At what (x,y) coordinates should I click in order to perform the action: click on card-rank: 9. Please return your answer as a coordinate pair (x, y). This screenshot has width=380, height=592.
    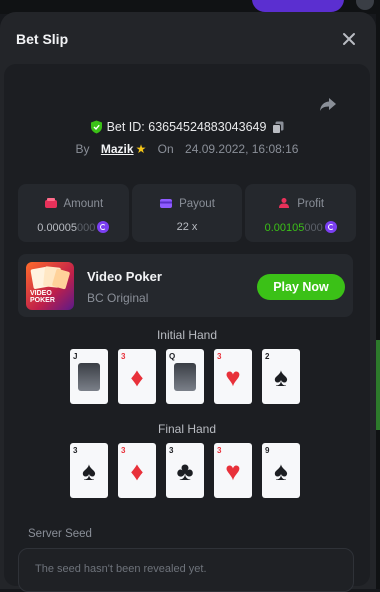
    Looking at the image, I should click on (267, 450).